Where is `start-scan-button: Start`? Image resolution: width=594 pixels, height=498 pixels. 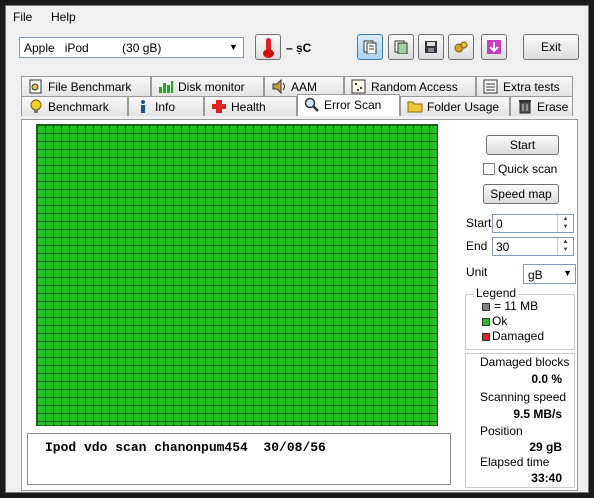
start-scan-button: Start is located at coordinates (522, 145).